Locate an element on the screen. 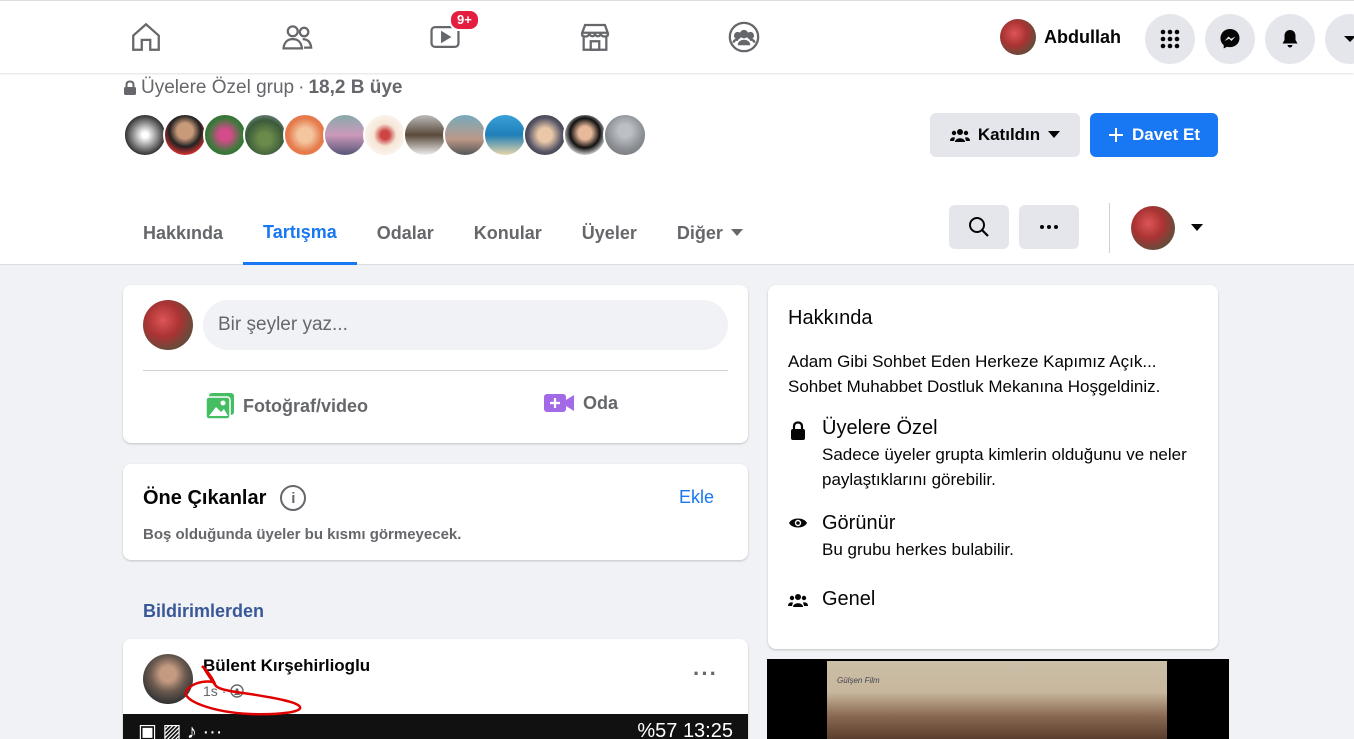 The image size is (1354, 739). group-more-button is located at coordinates (1049, 227).